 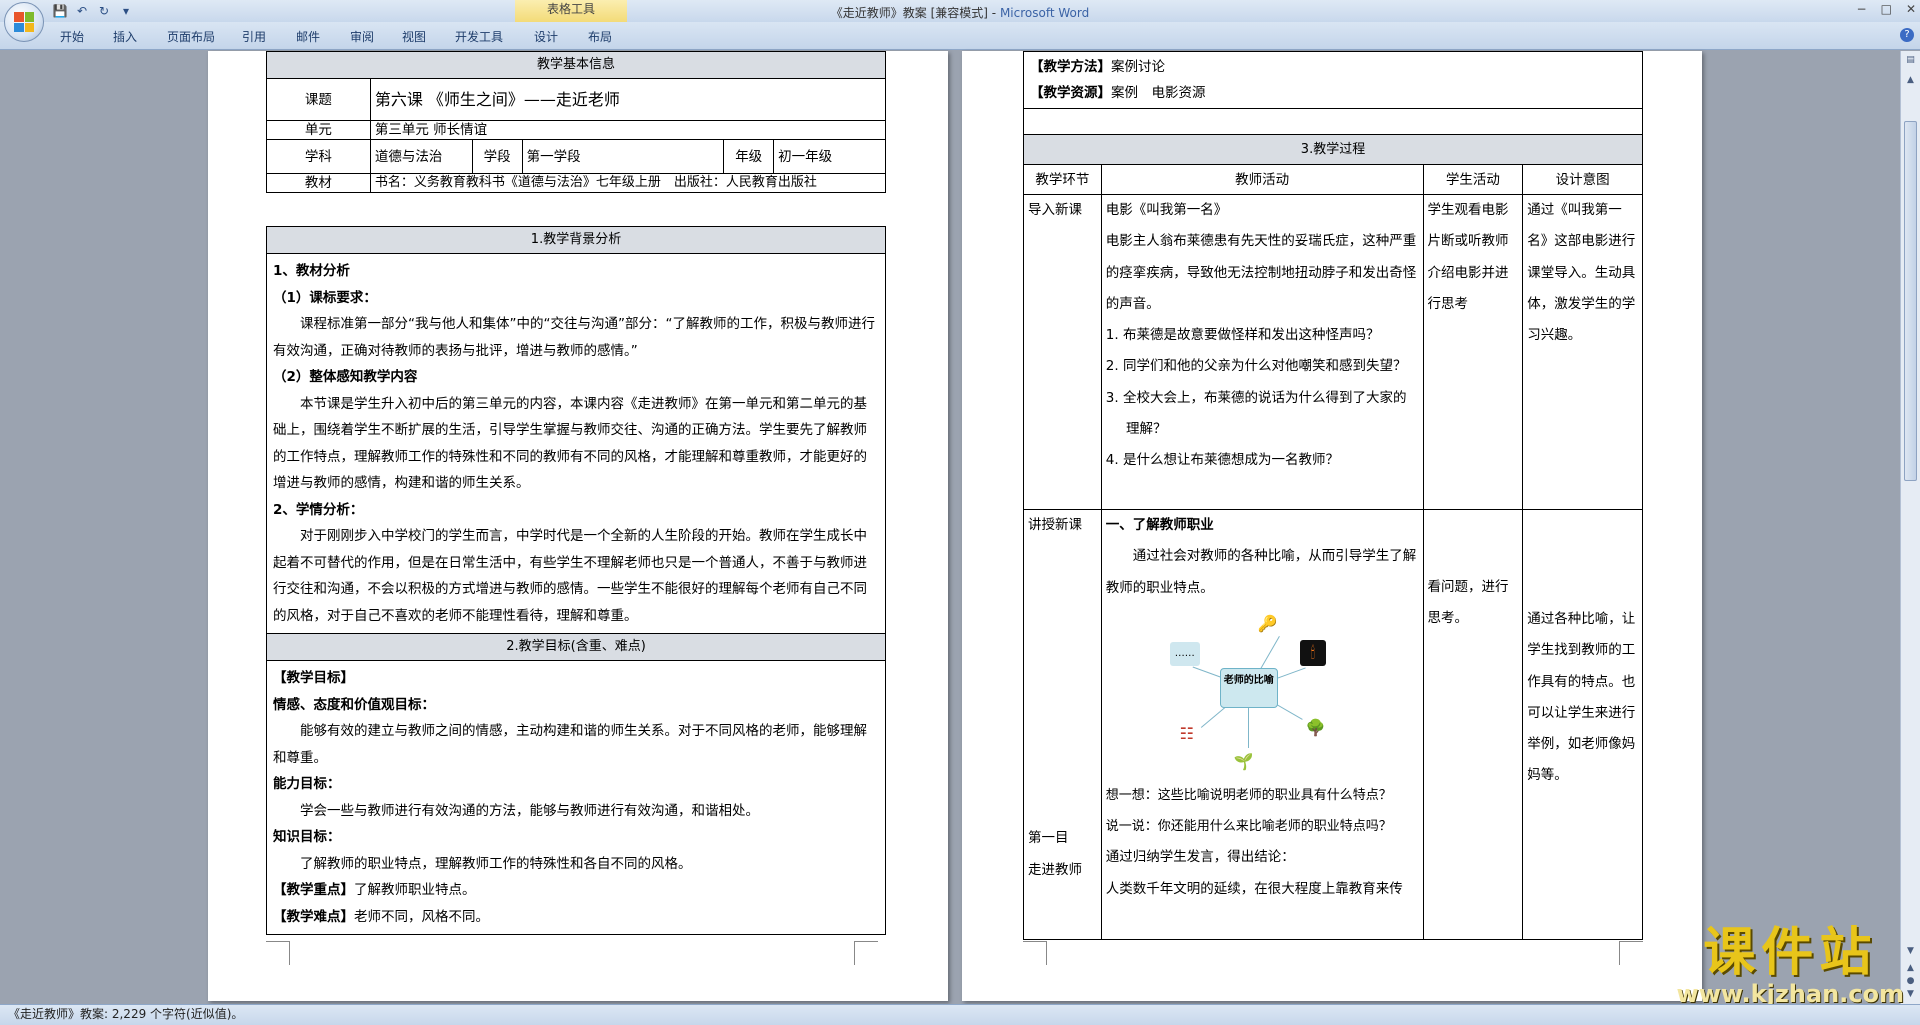 What do you see at coordinates (125, 36) in the screenshot?
I see `tab-insert: 插入` at bounding box center [125, 36].